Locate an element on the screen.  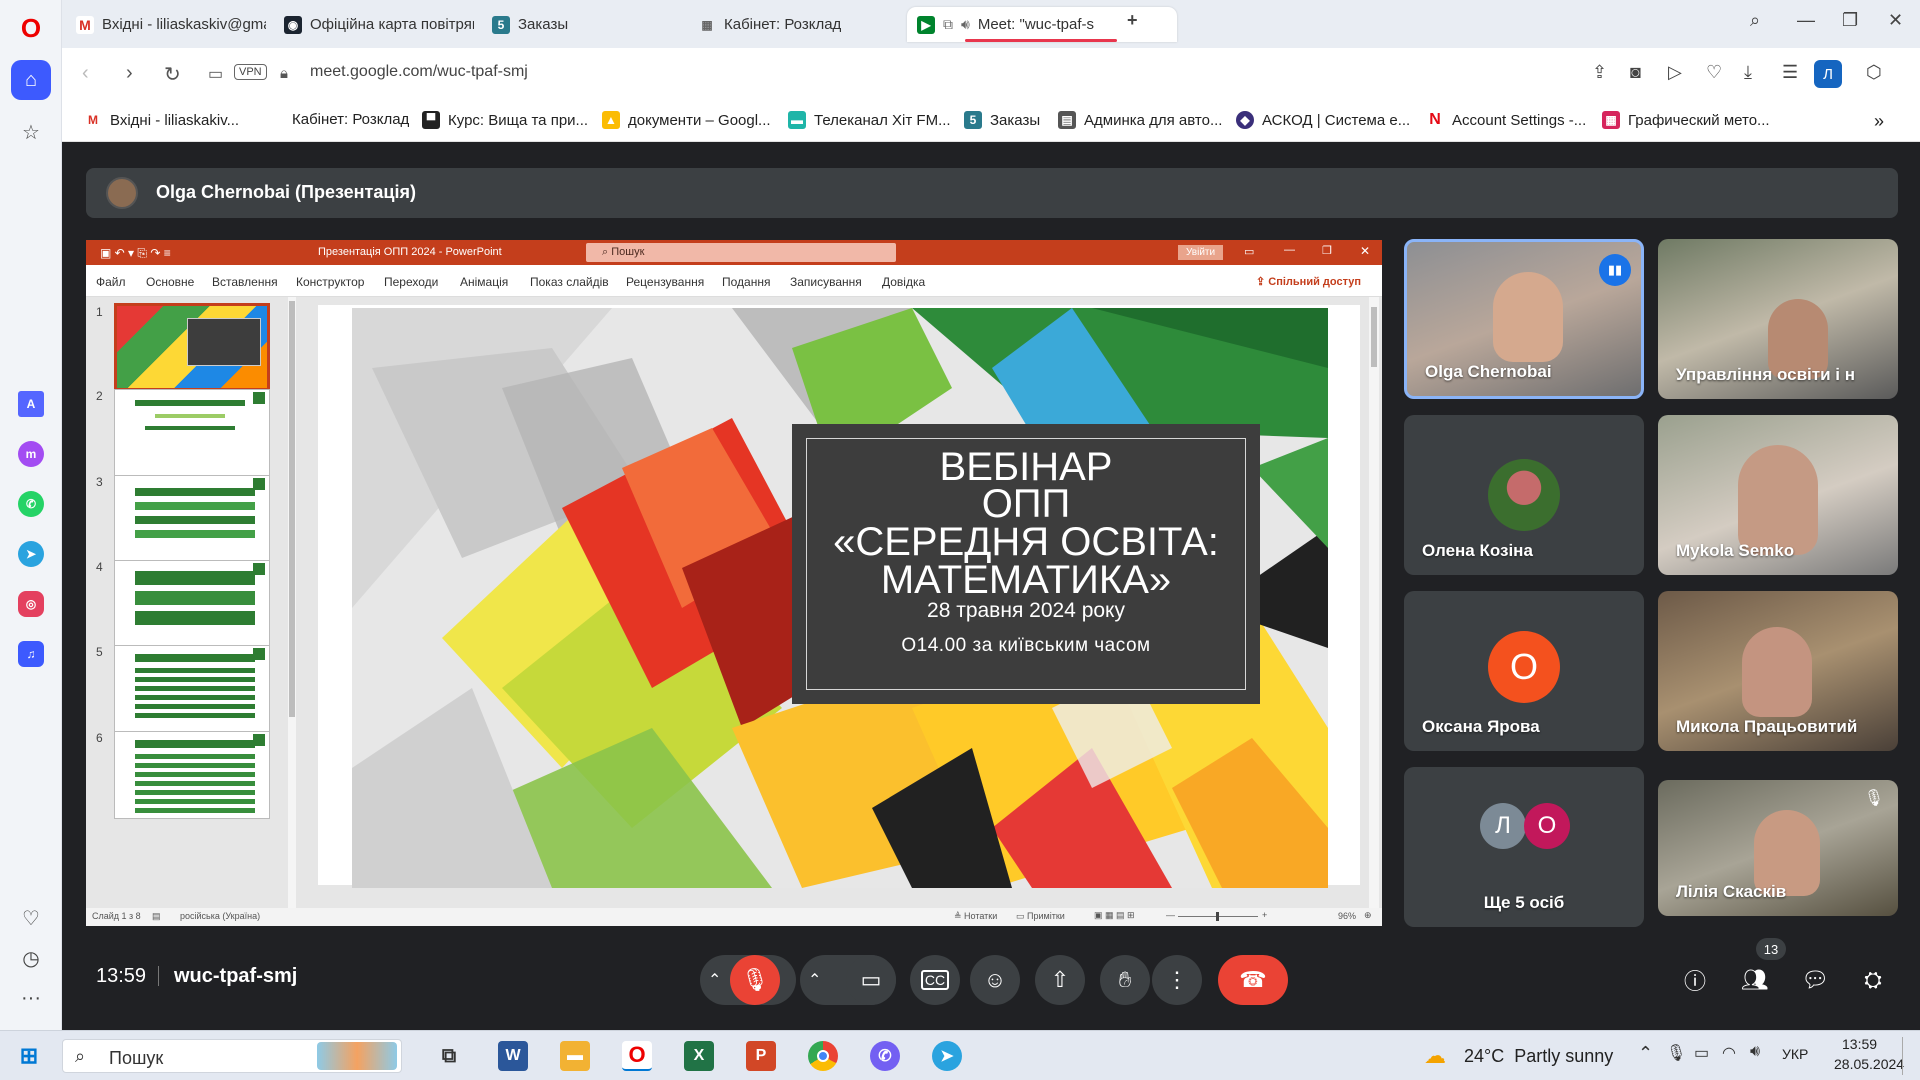
scrollbar-thumb is located at coordinates (1374, 337).